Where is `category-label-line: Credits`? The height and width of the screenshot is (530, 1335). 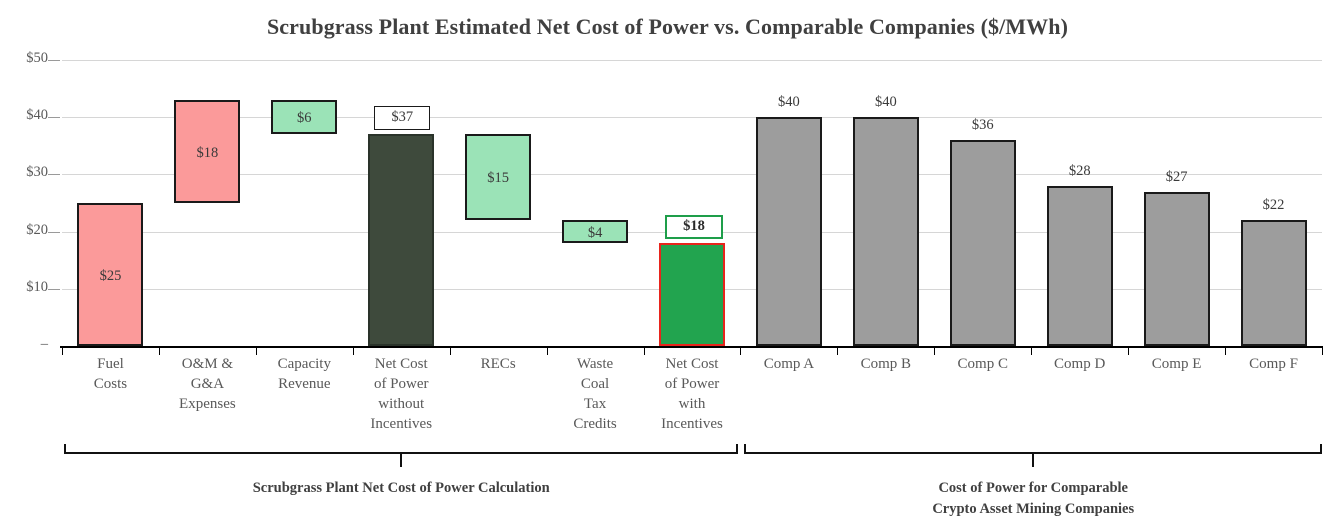
category-label-line: Credits is located at coordinates (595, 424).